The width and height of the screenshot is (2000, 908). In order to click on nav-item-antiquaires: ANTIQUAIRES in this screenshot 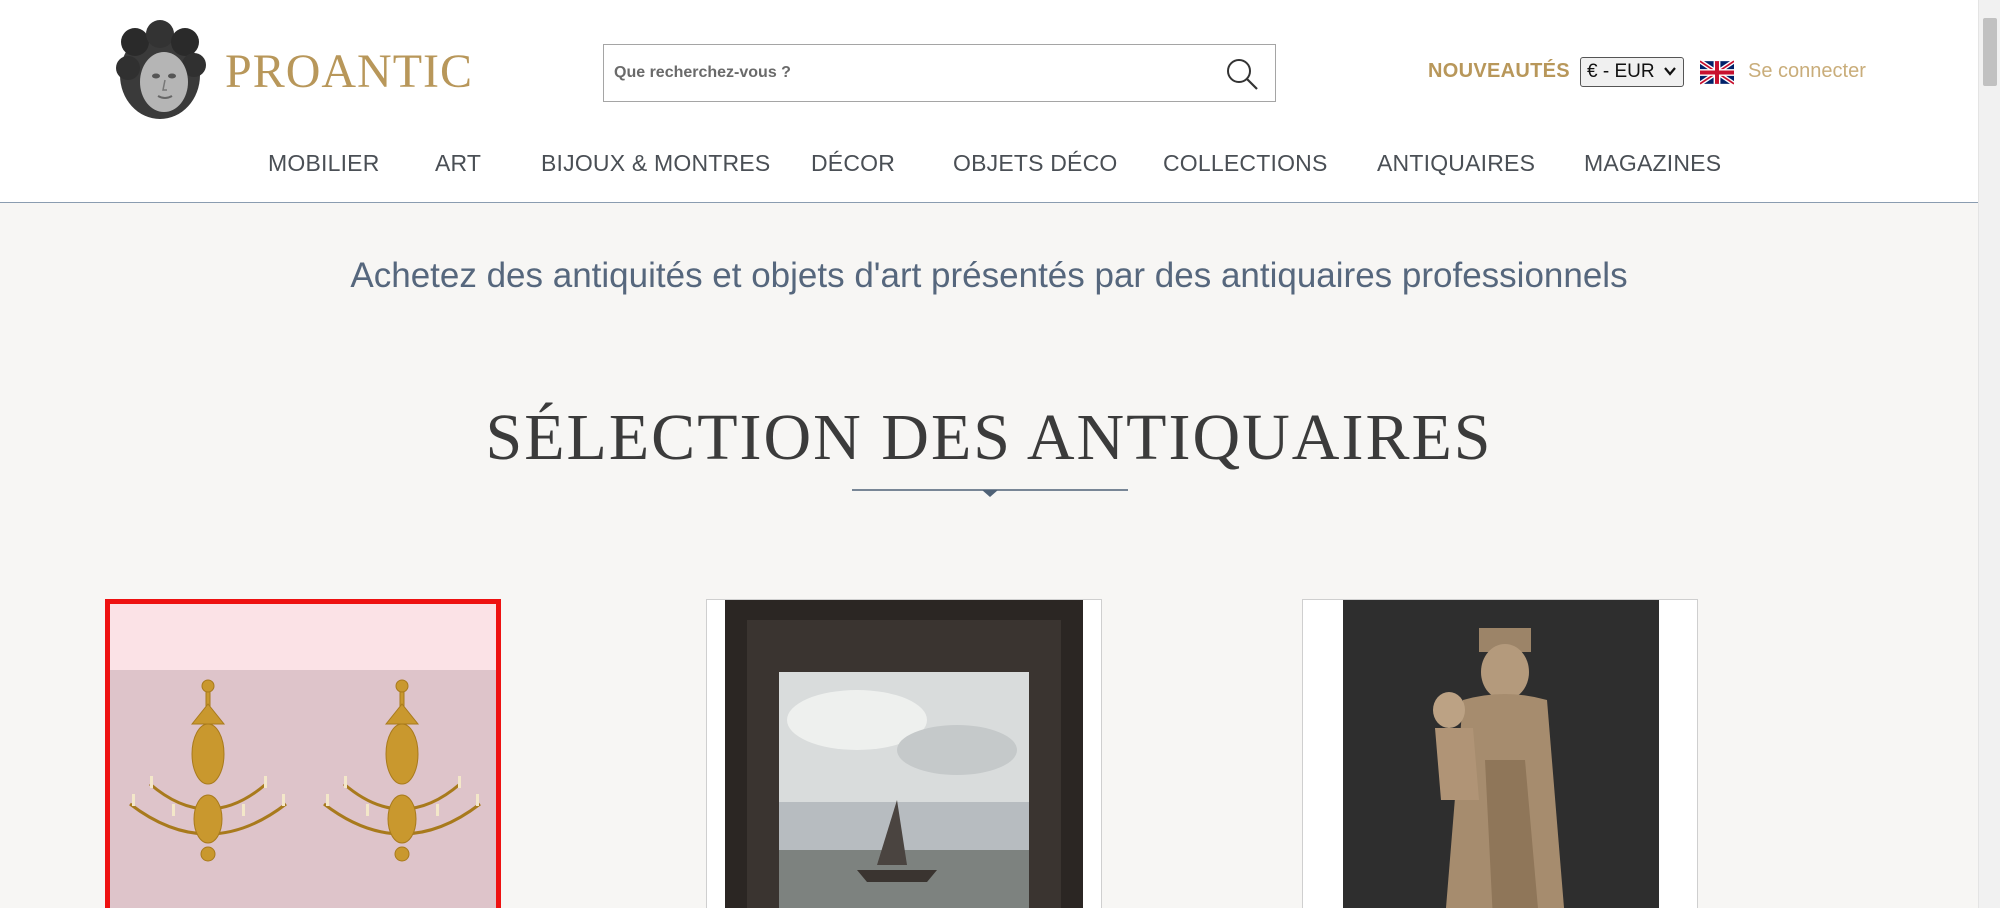, I will do `click(1456, 163)`.